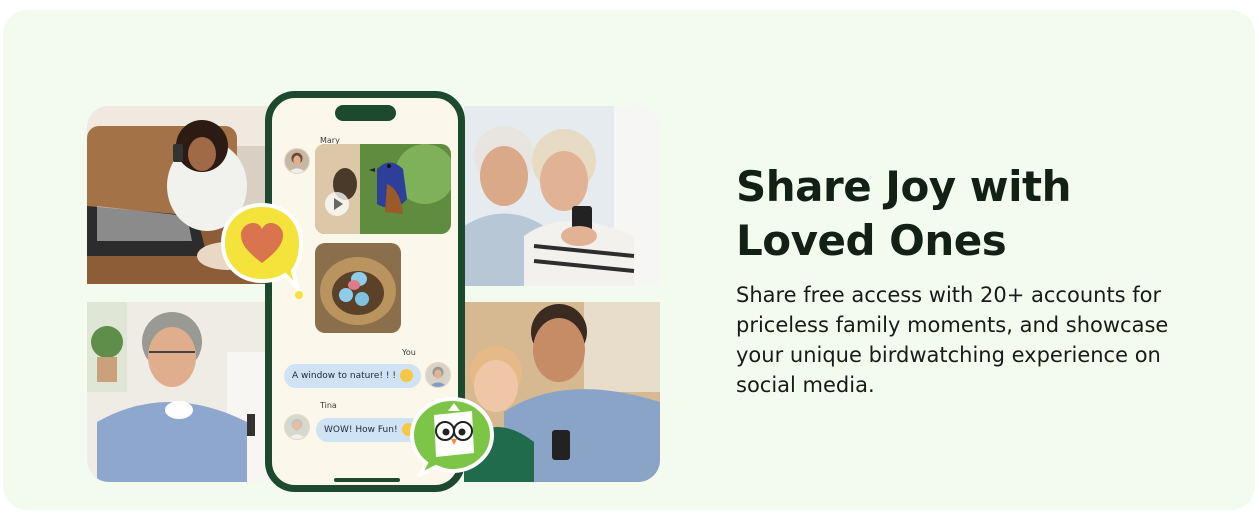 Image resolution: width=1259 pixels, height=519 pixels. Describe the element at coordinates (337, 204) in the screenshot. I see `play-icon` at that location.